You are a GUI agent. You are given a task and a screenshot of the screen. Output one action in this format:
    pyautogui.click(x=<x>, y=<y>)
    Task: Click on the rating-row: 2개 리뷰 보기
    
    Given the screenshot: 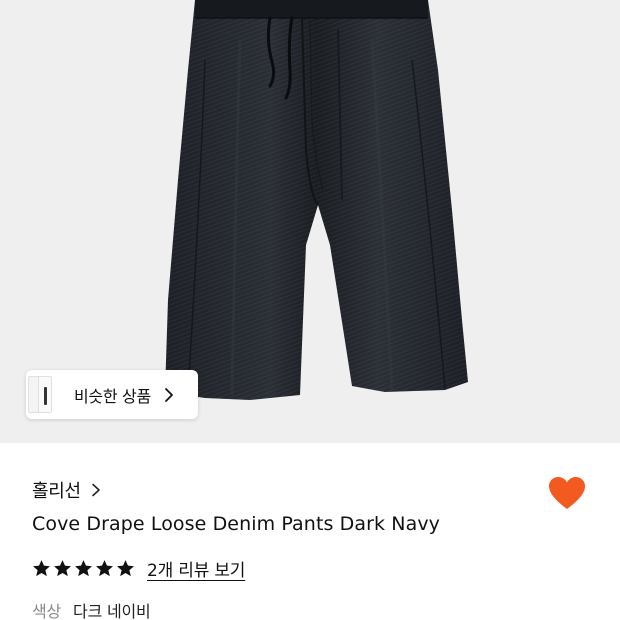 What is the action you would take?
    pyautogui.click(x=138, y=568)
    